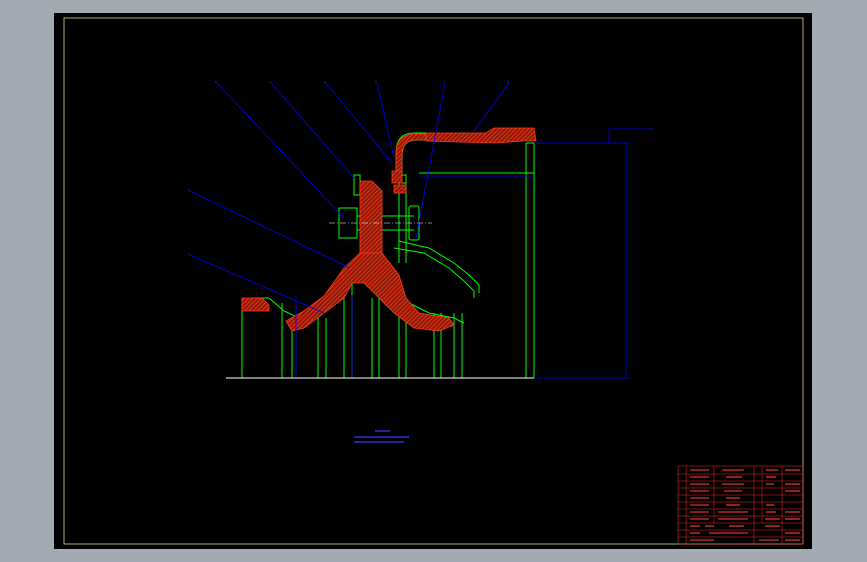  What do you see at coordinates (745, 505) in the screenshot?
I see `title-block-text` at bounding box center [745, 505].